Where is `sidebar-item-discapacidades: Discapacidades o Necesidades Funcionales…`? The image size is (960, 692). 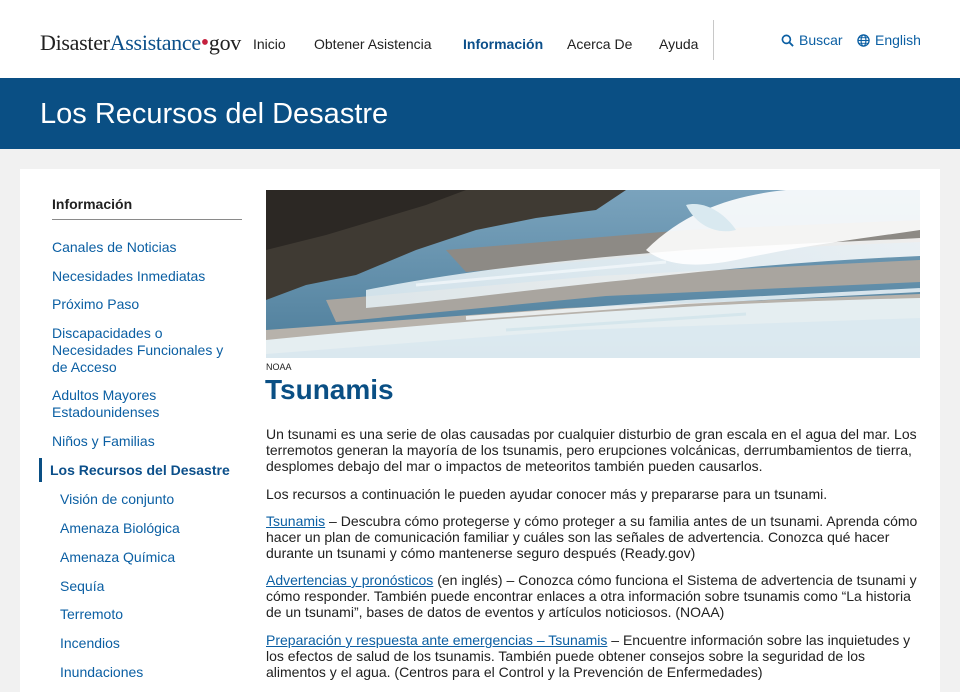 sidebar-item-discapacidades: Discapacidades o Necesidades Funcionales… is located at coordinates (139, 350).